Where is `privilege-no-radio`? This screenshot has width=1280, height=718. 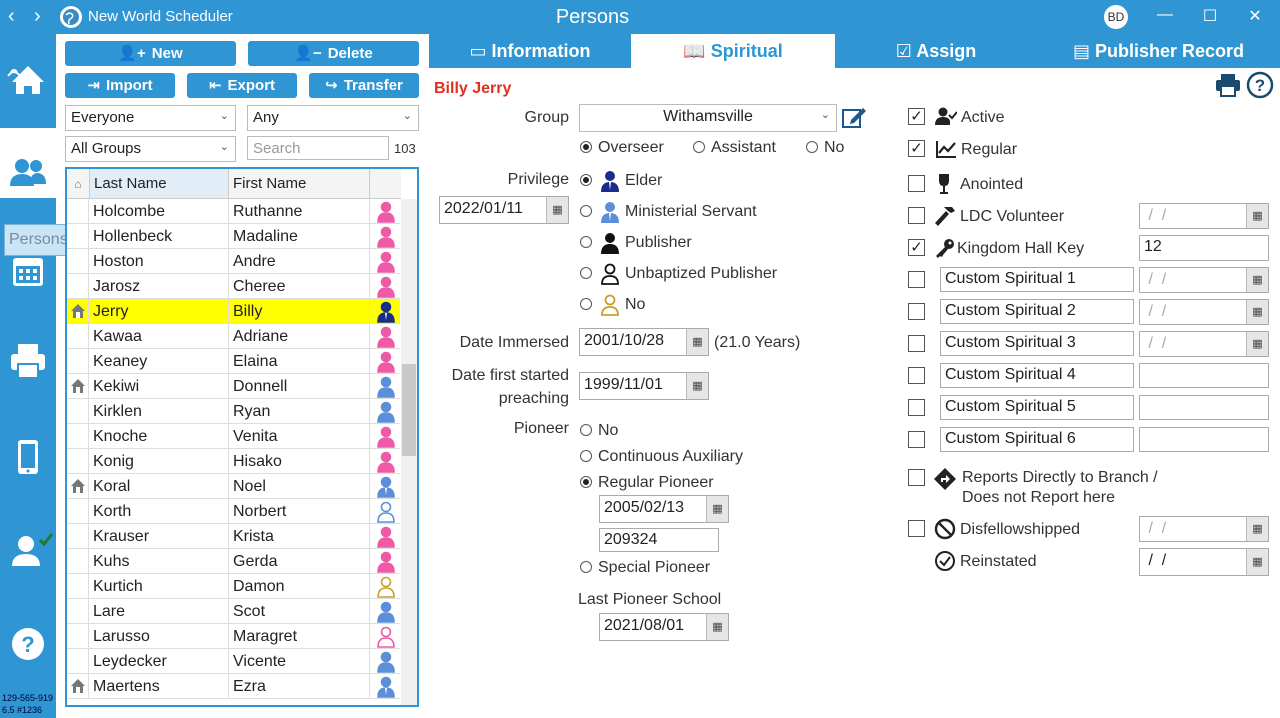 privilege-no-radio is located at coordinates (586, 304).